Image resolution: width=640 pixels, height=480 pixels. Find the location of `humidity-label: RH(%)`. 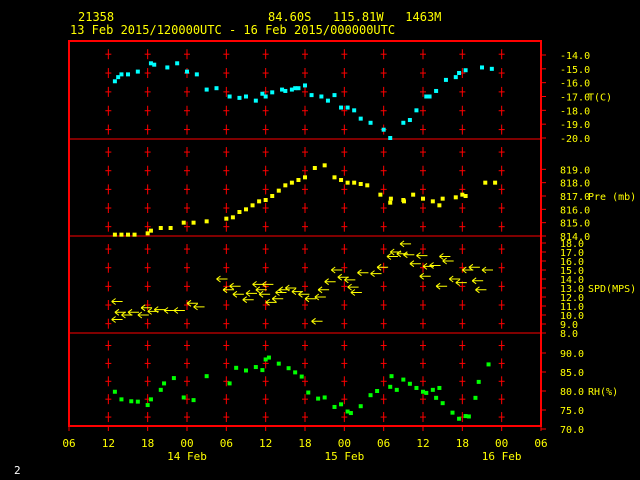

humidity-label: RH(%) is located at coordinates (603, 392).